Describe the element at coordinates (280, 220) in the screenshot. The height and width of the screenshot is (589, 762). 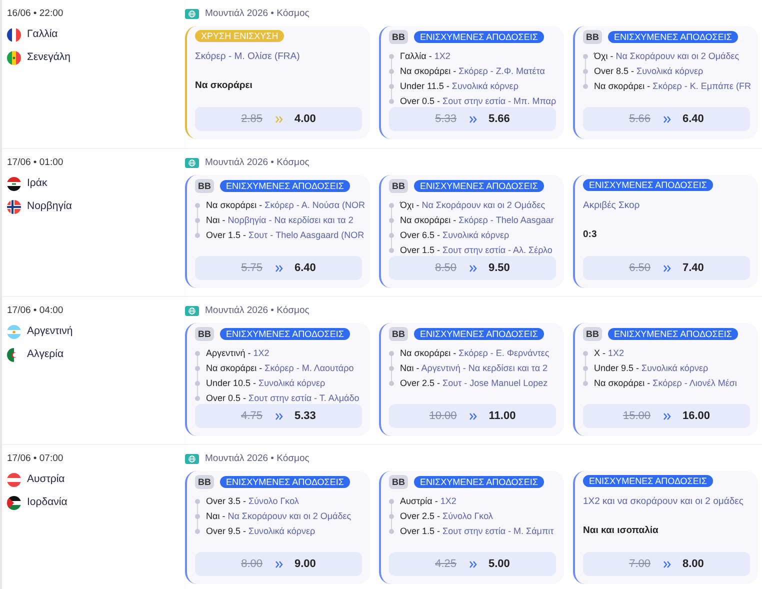
I see `bet-leg: Ναι - Νορβηγία - Να κερδίσει και τα 2` at that location.